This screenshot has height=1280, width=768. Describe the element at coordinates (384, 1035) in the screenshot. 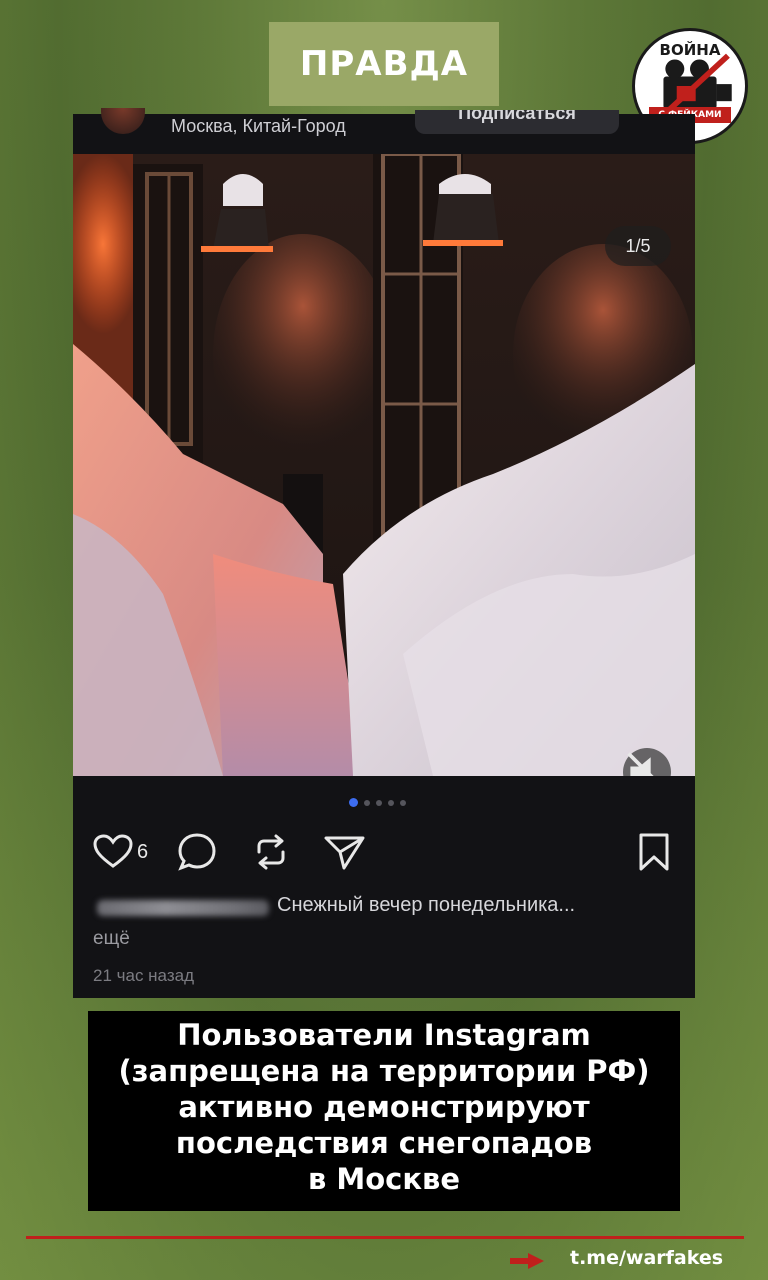

I see `headline-line: Пользователи Instagram` at that location.